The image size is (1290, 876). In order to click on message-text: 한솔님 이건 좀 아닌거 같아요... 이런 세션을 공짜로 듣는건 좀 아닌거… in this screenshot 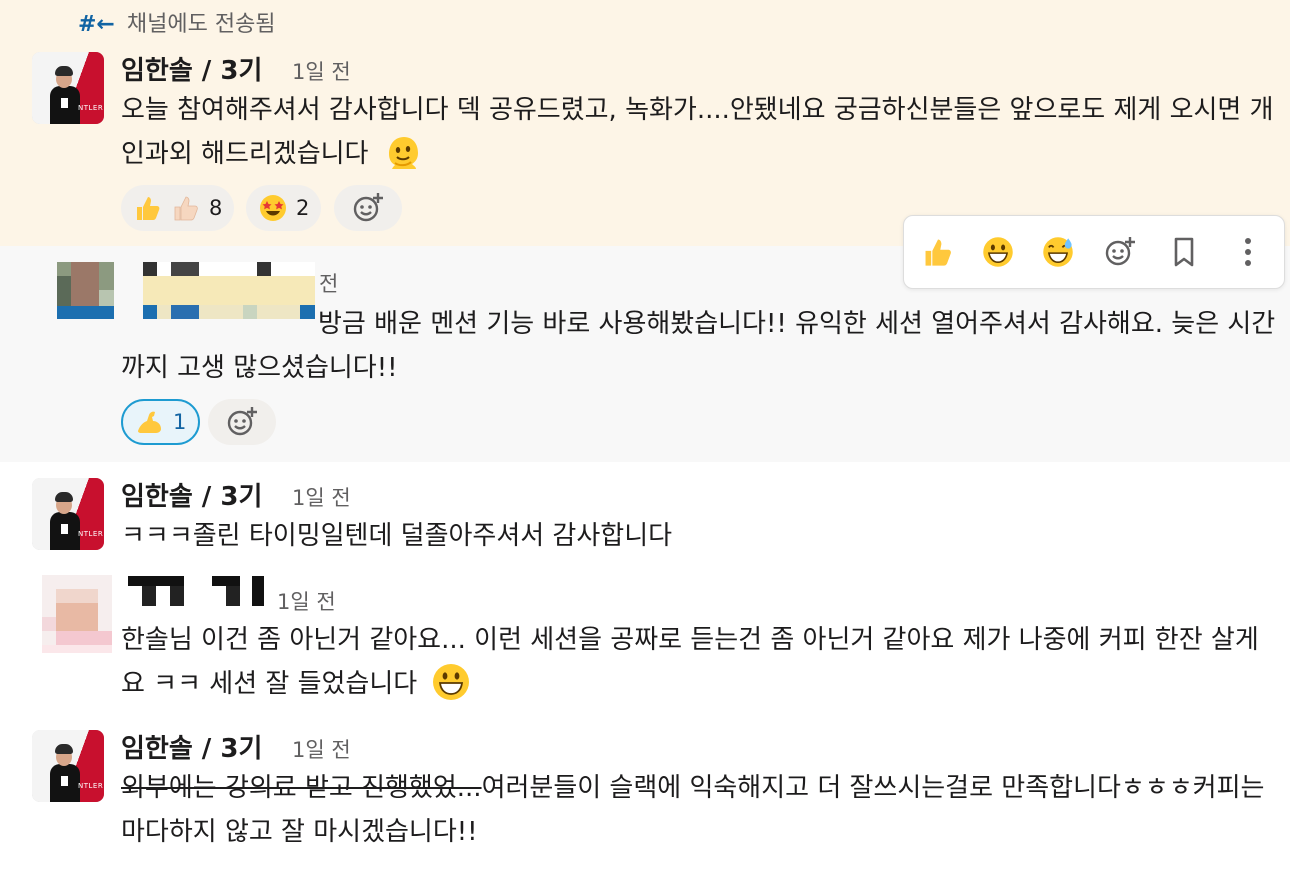, I will do `click(701, 662)`.